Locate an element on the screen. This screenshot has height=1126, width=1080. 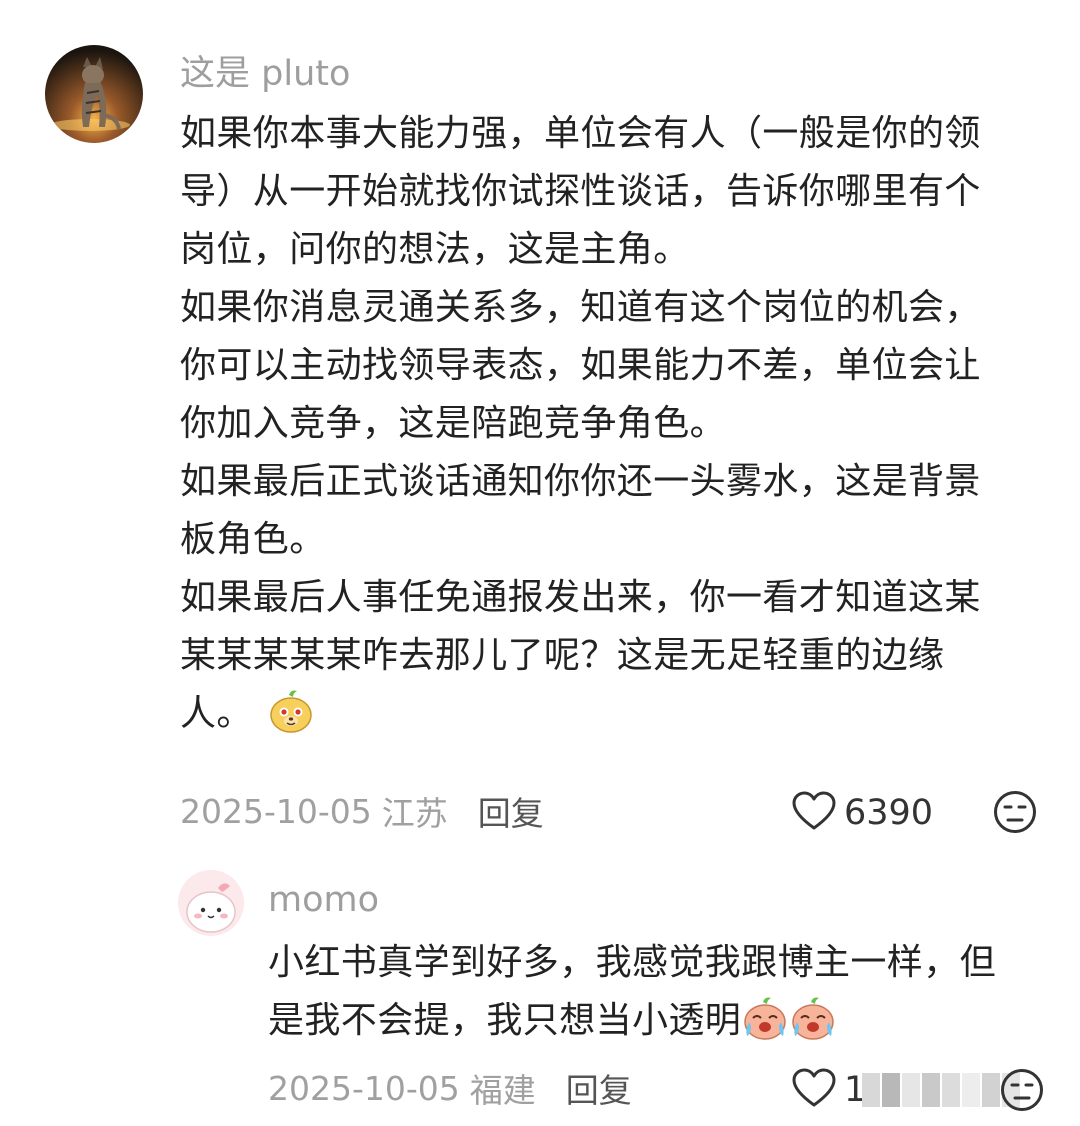
like-button: 6390 is located at coordinates (862, 813).